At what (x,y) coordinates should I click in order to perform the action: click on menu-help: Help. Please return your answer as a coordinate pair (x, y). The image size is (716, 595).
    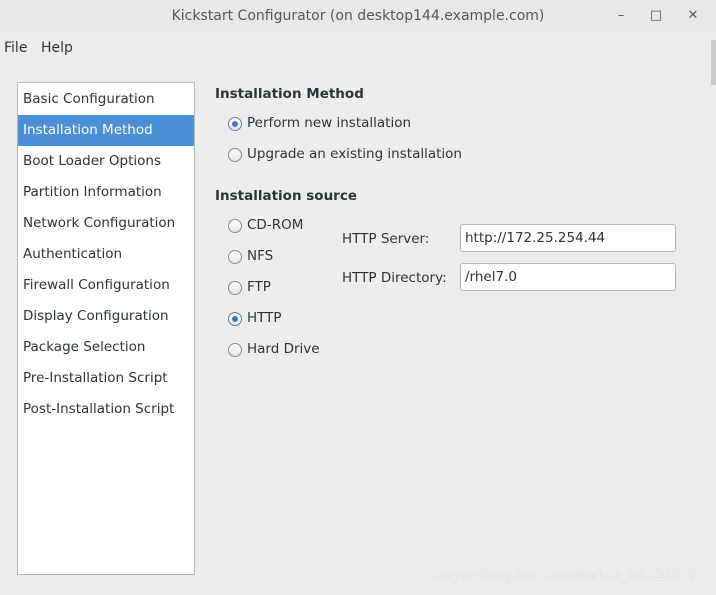
    Looking at the image, I should click on (57, 48).